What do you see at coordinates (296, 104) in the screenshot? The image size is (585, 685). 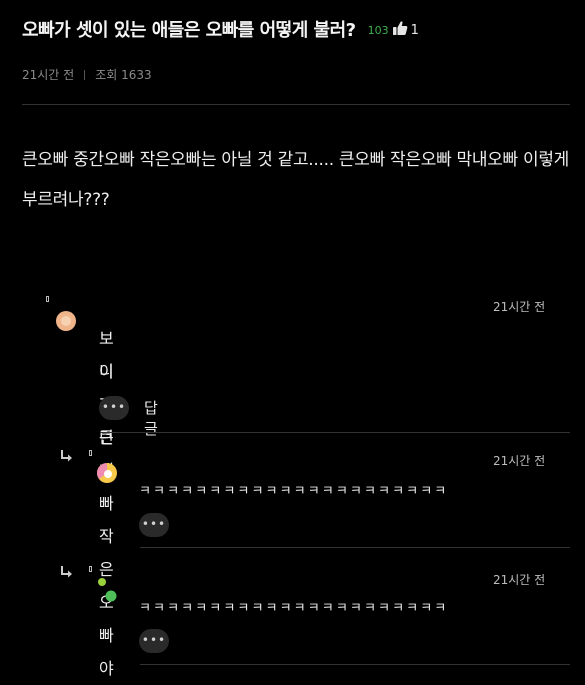 I see `header-divider` at bounding box center [296, 104].